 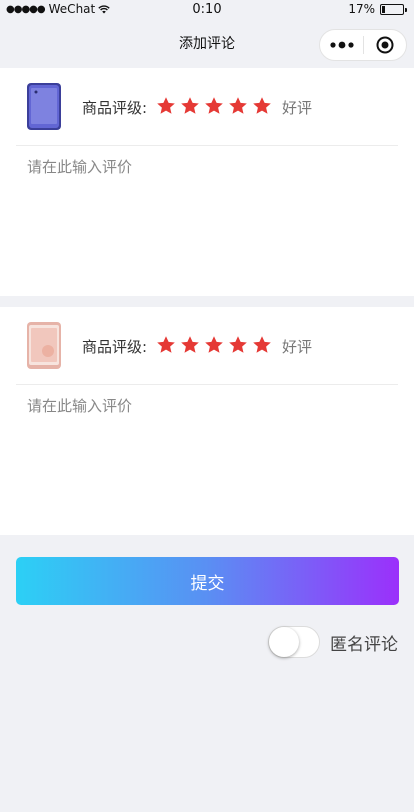 I want to click on status-right: 17%, so click(x=377, y=9).